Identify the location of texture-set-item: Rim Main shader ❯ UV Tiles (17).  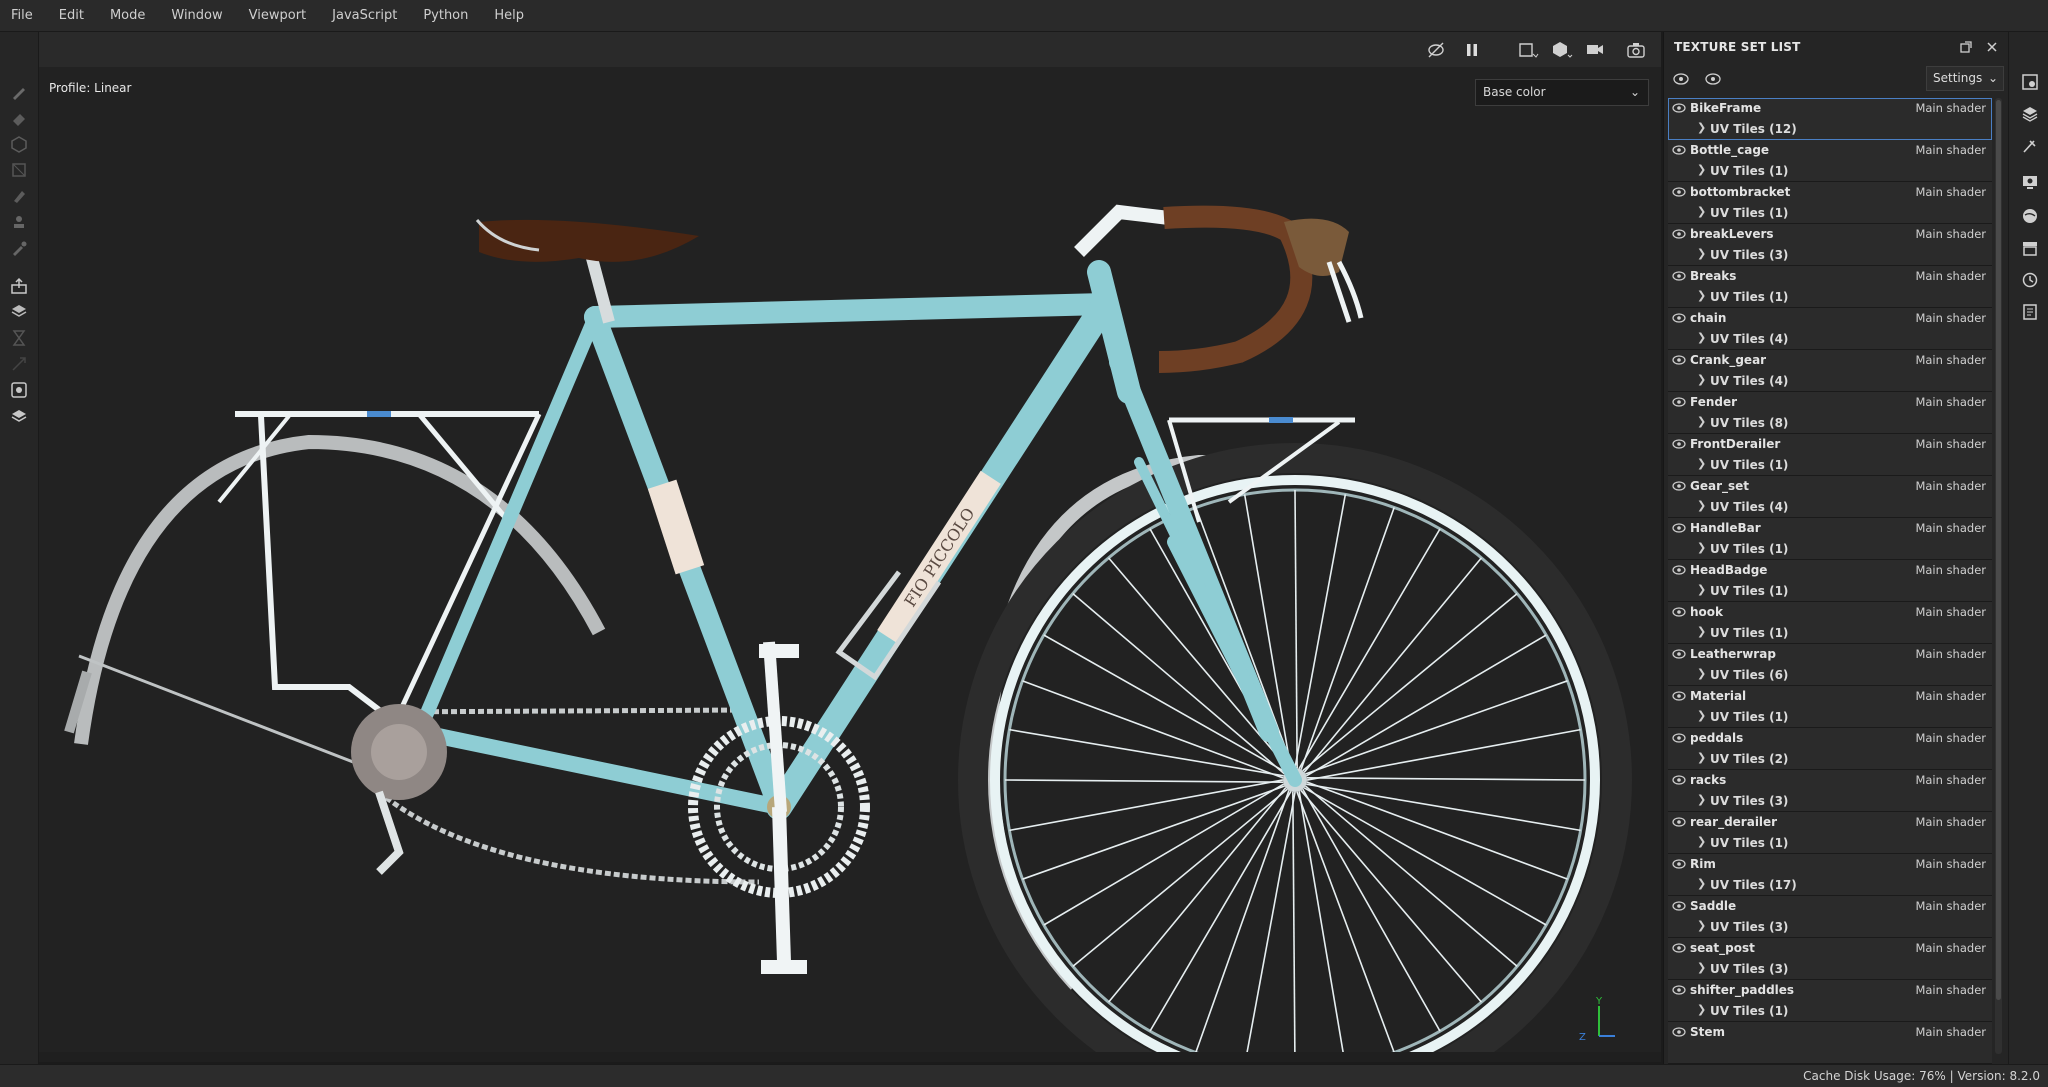
(1830, 875).